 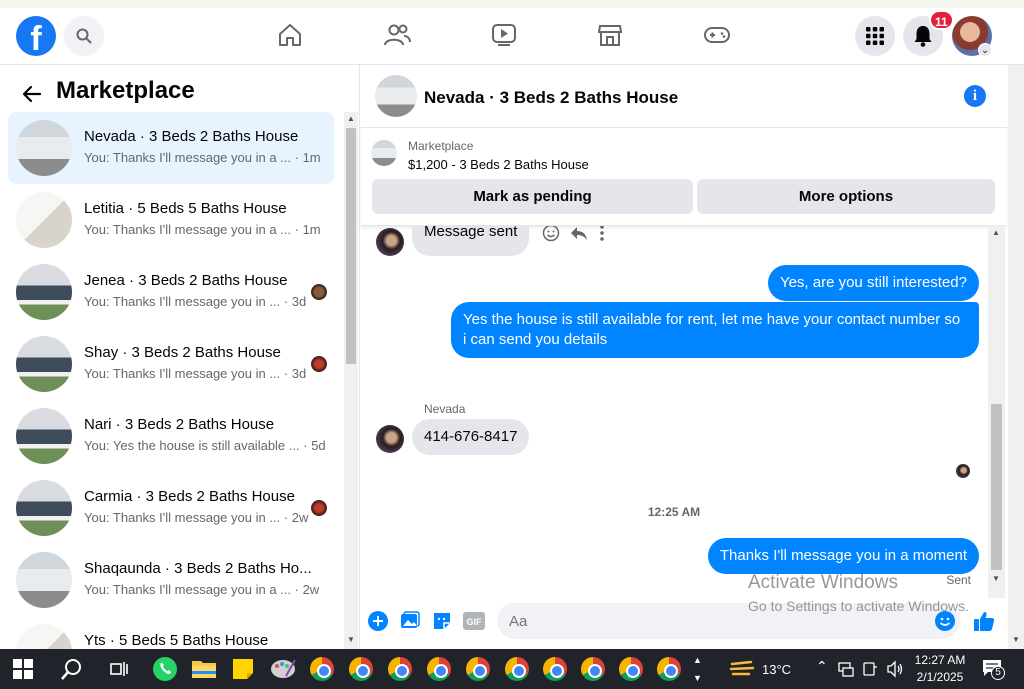 I want to click on message-bubble: Thanks I'll message you in a moment, so click(x=843, y=556).